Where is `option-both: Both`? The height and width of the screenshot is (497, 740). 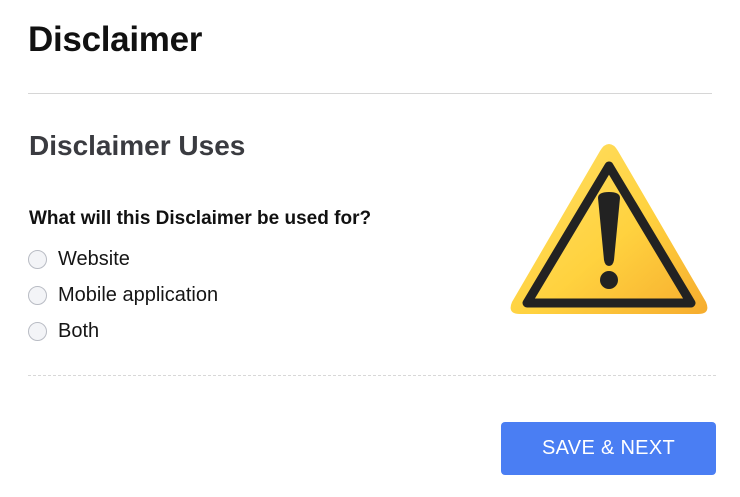 option-both: Both is located at coordinates (123, 331).